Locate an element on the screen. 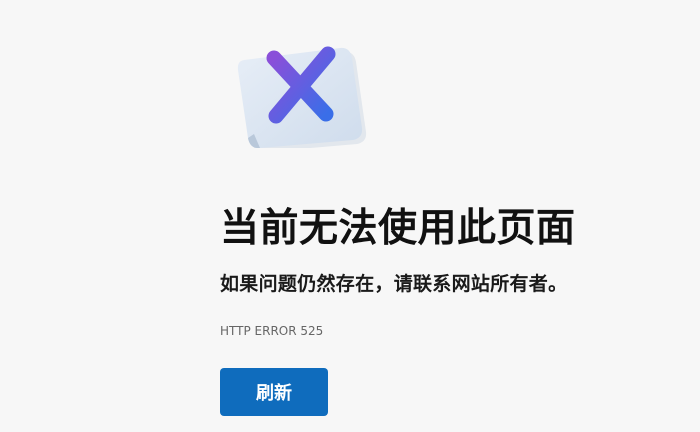  error-page-icon is located at coordinates (300, 93).